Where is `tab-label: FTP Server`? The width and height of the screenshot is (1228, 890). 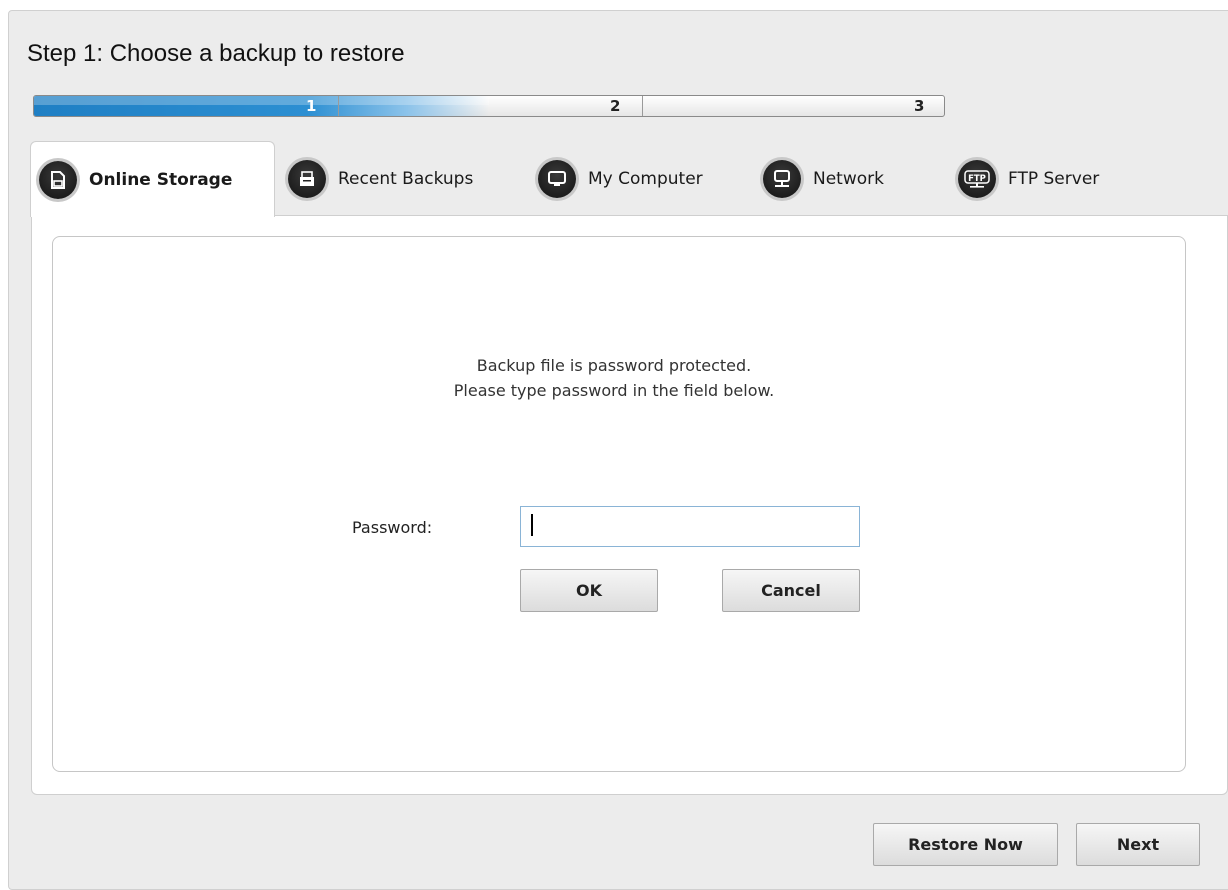 tab-label: FTP Server is located at coordinates (1054, 178).